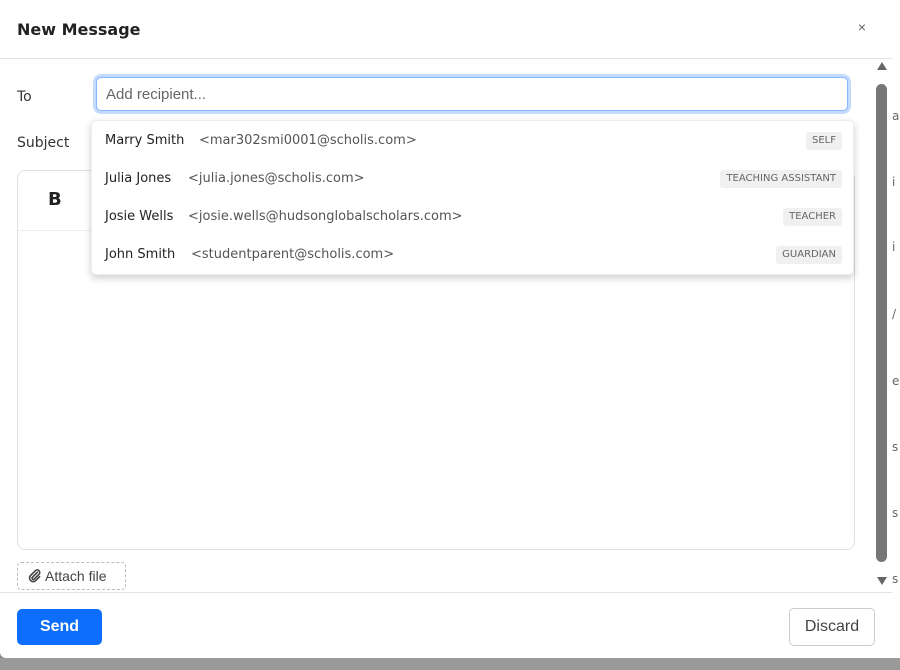  I want to click on background-text-fragment: /, so click(894, 314).